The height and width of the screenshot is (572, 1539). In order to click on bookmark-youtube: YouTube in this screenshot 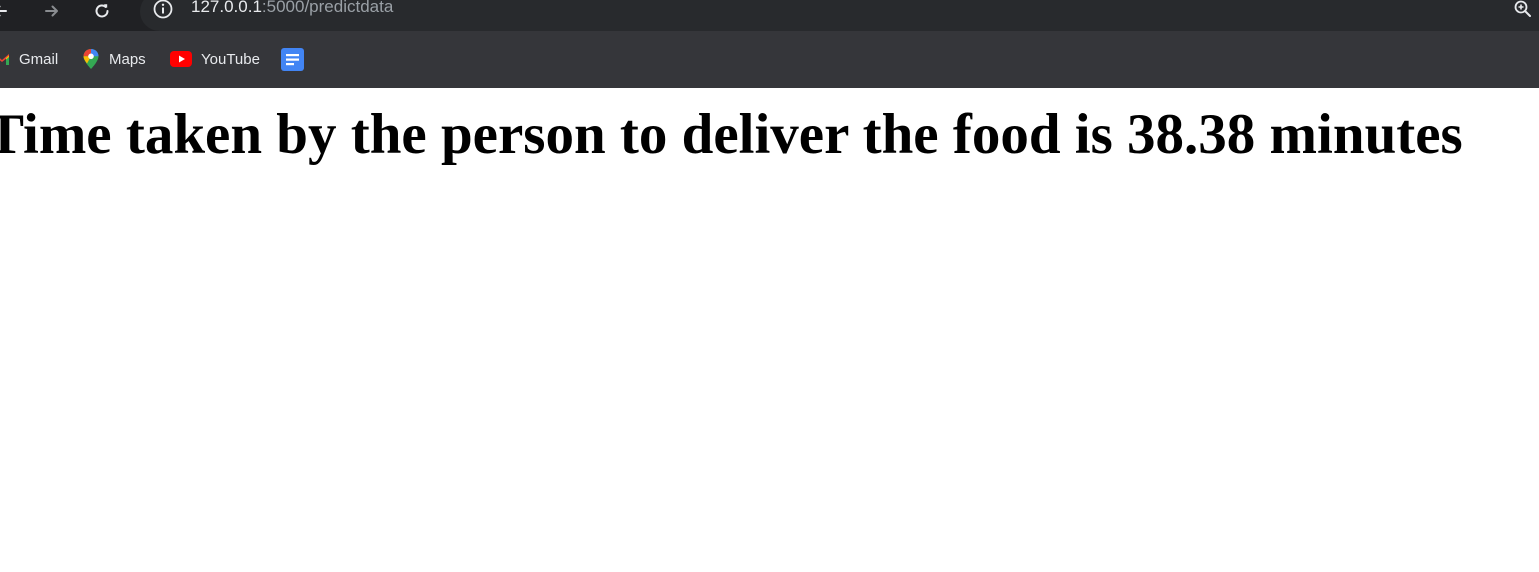, I will do `click(215, 59)`.